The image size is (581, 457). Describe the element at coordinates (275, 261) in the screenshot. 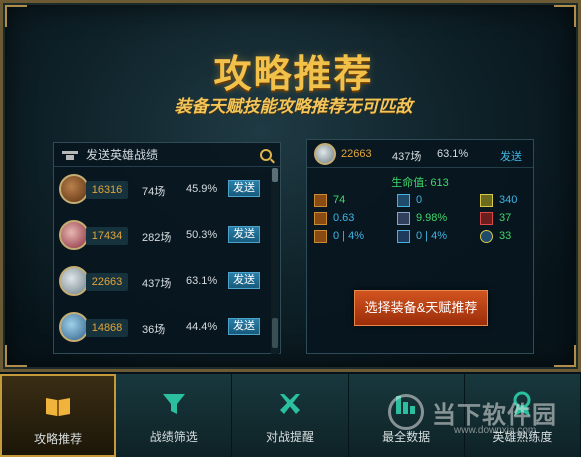

I see `history-scrollbar` at that location.